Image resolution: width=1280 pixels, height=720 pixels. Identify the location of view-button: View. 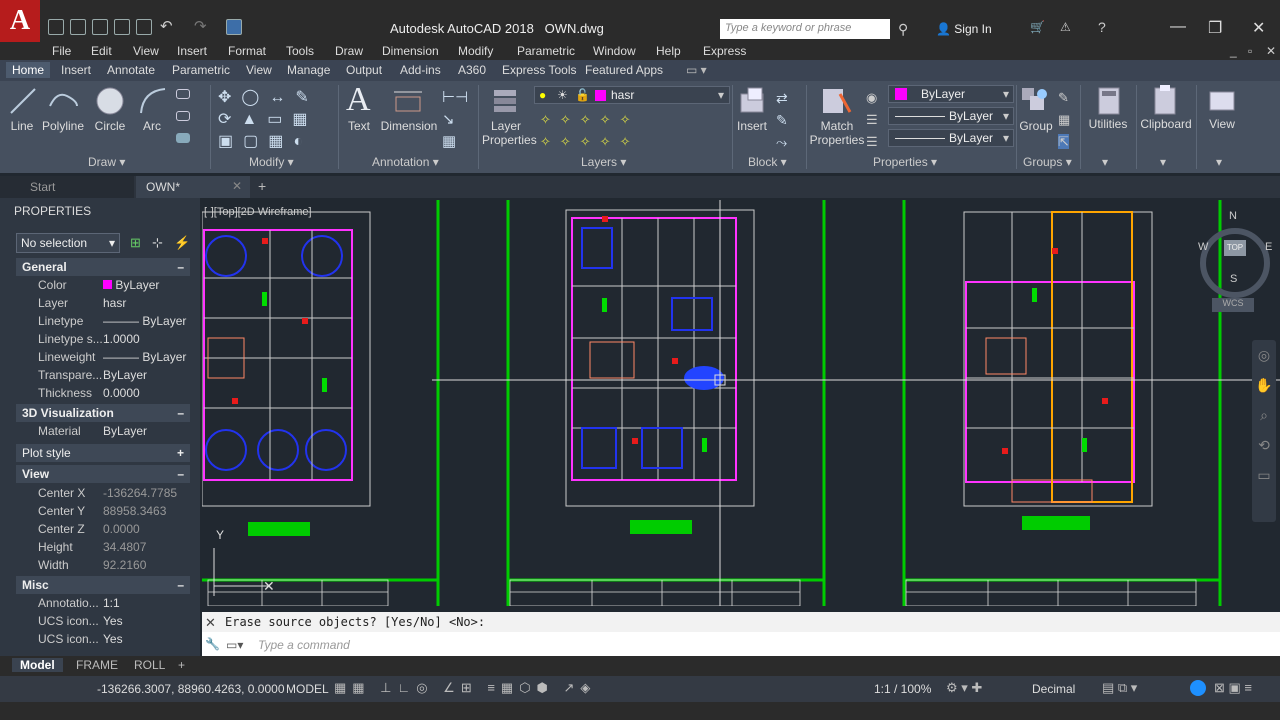
(1222, 124).